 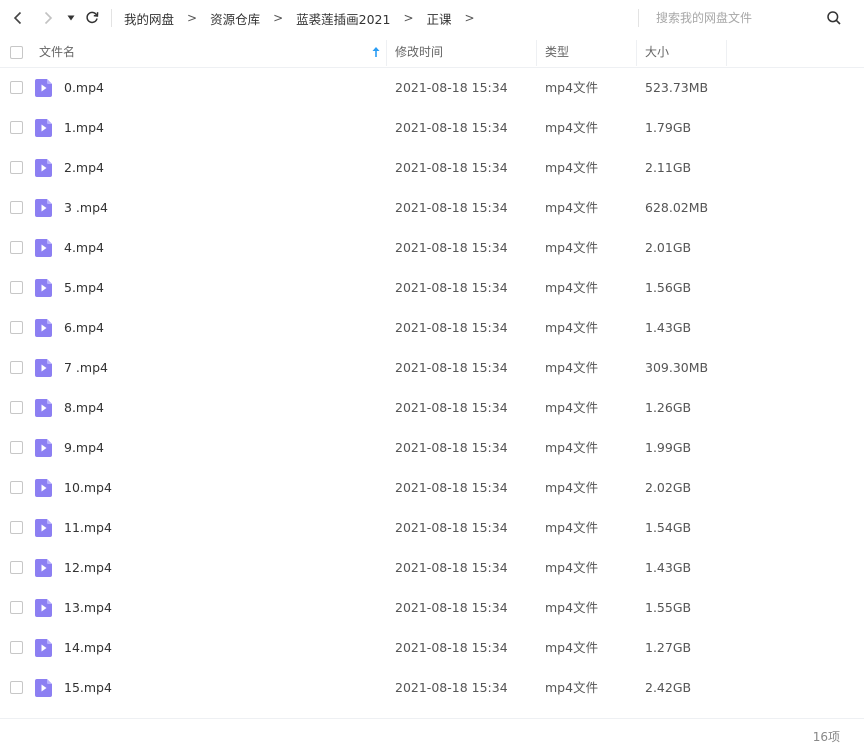 What do you see at coordinates (84, 88) in the screenshot?
I see `file-name: 0.mp4` at bounding box center [84, 88].